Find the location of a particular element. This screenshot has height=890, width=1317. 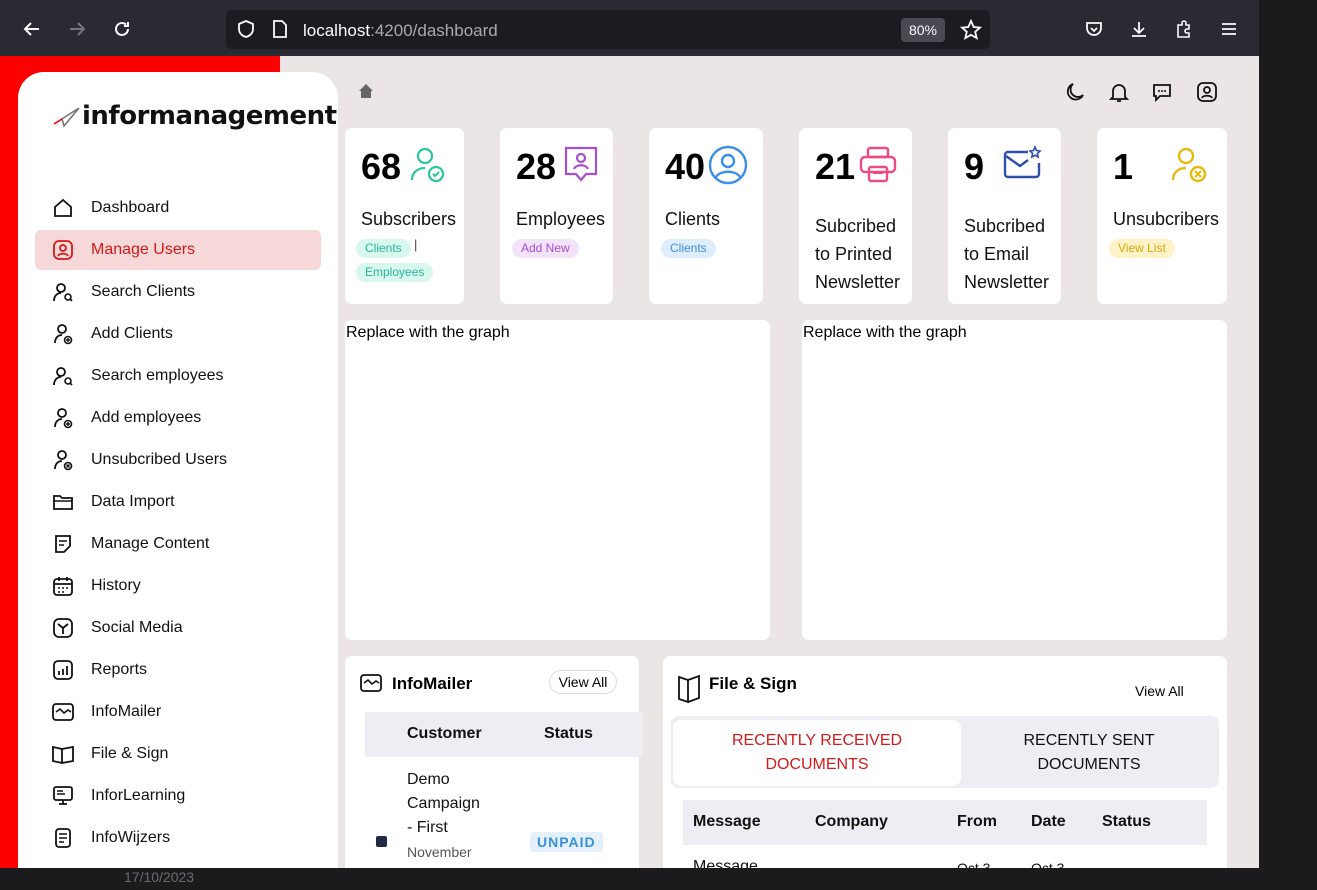

card-printed-newsletter: 21 Subcribed to Printed Newsletter is located at coordinates (855, 216).